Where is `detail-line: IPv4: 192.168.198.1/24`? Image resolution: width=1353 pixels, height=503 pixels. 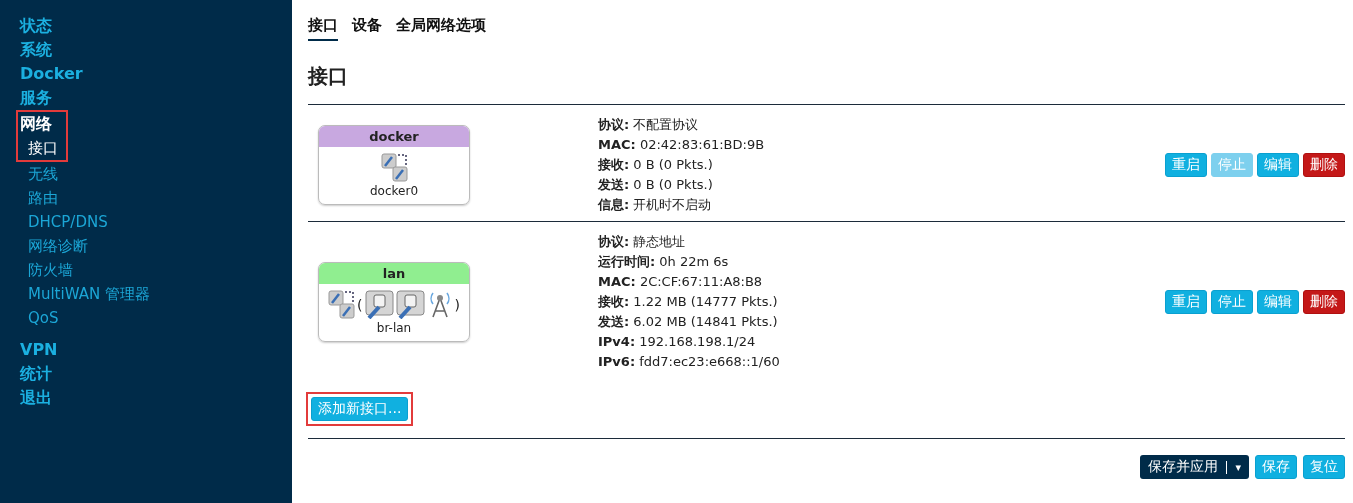
detail-line: IPv4: 192.168.198.1/24 is located at coordinates (677, 342).